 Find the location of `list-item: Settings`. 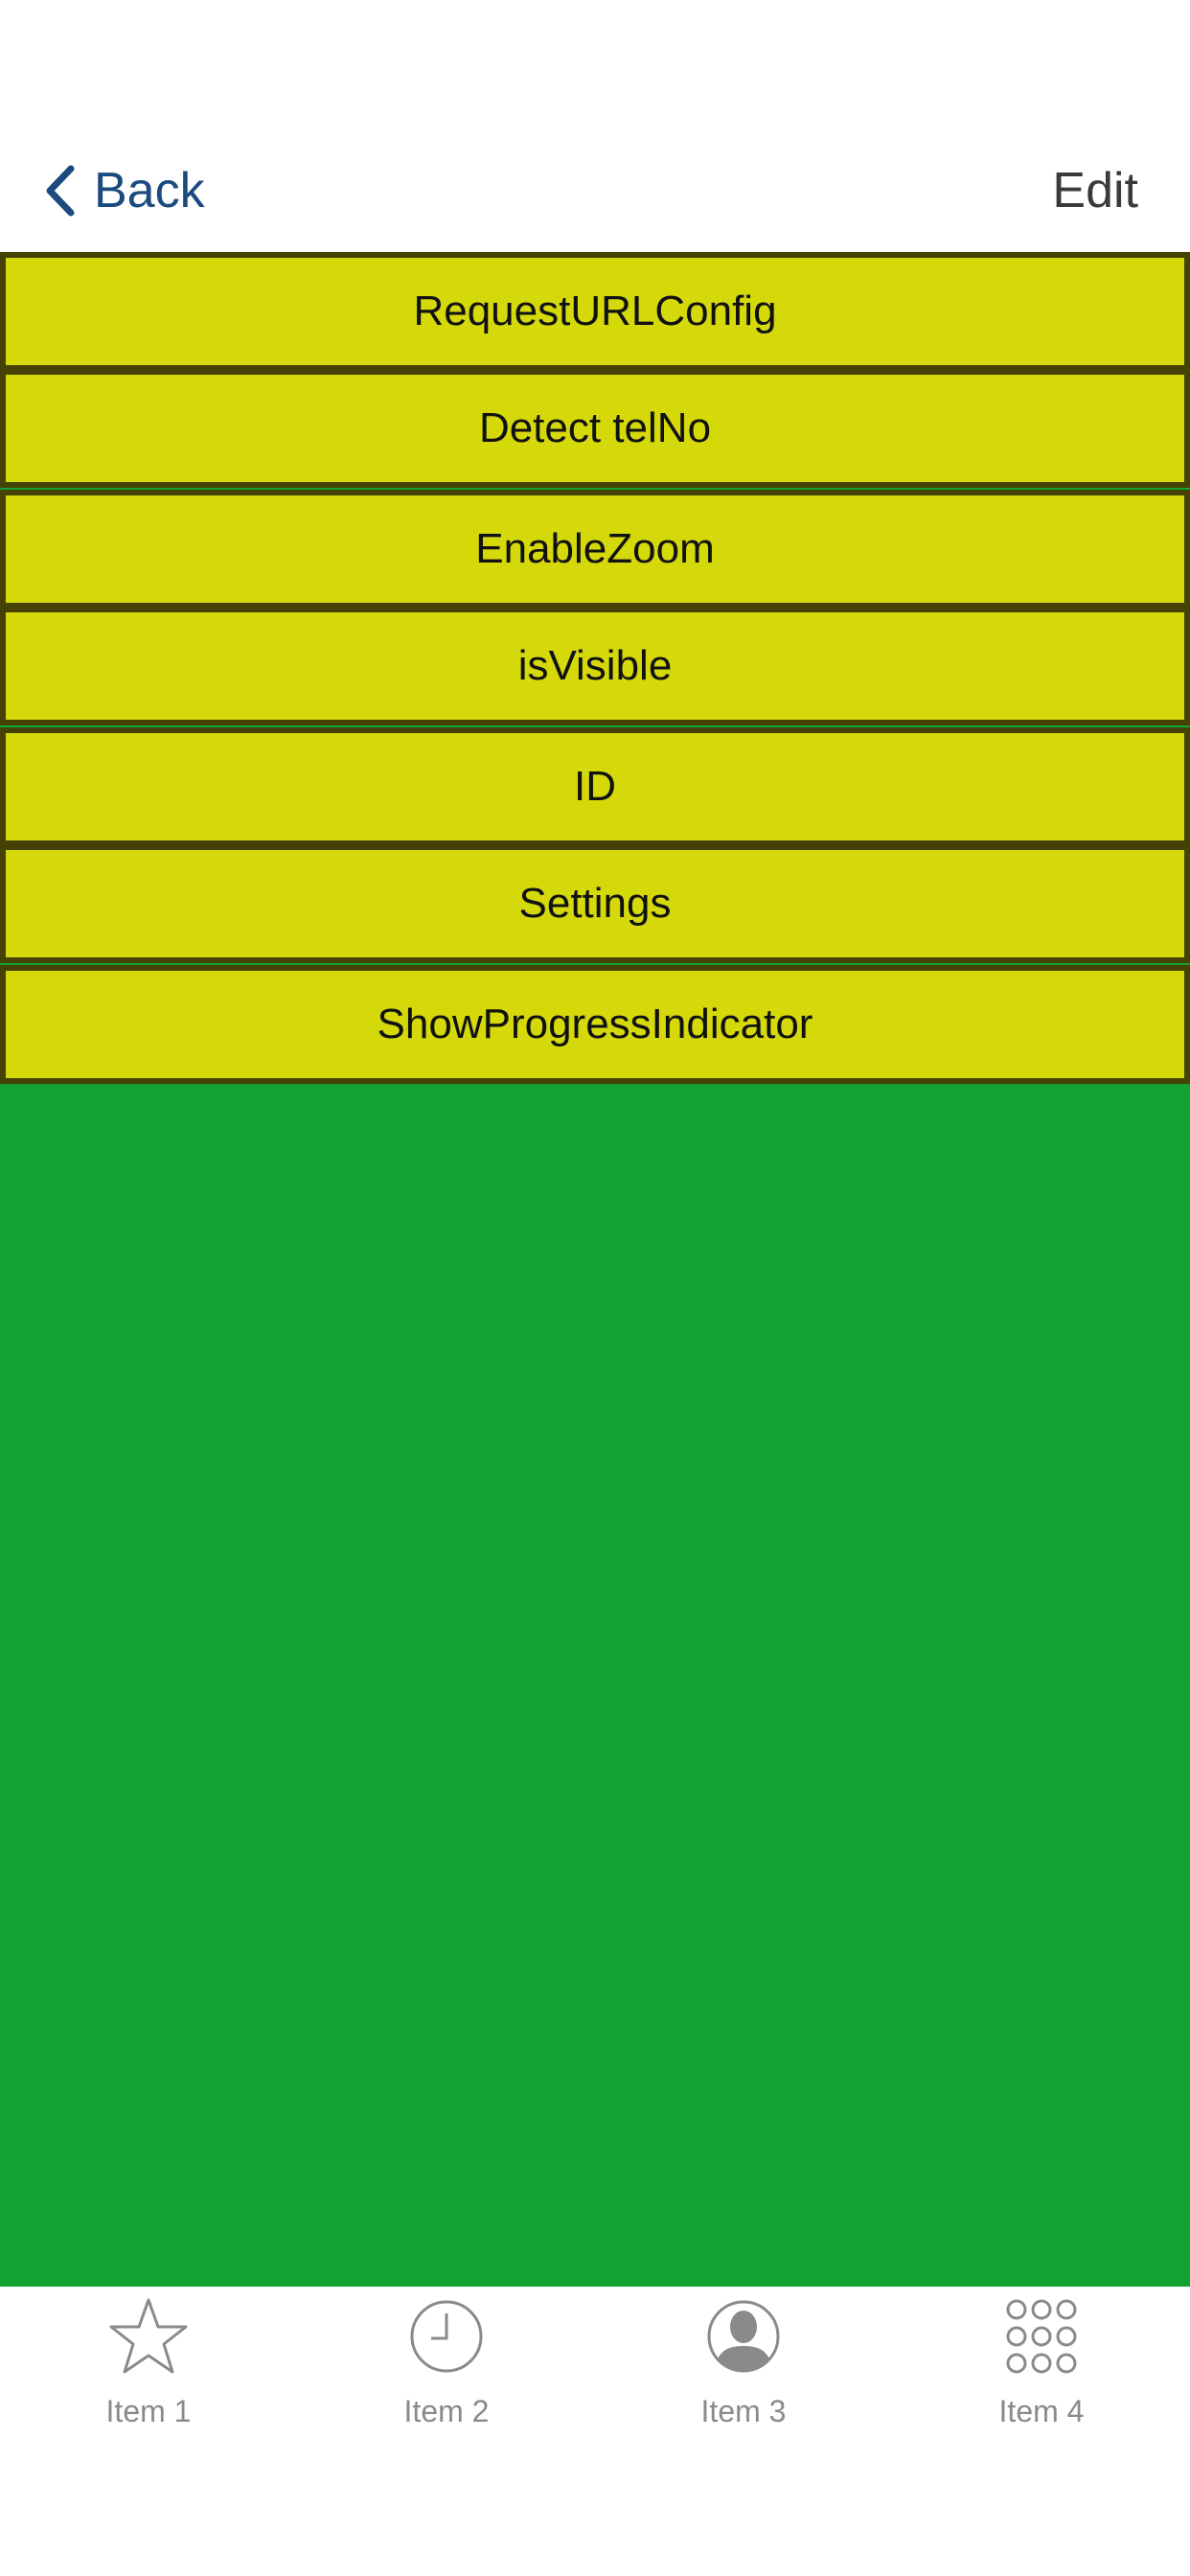

list-item: Settings is located at coordinates (595, 903).